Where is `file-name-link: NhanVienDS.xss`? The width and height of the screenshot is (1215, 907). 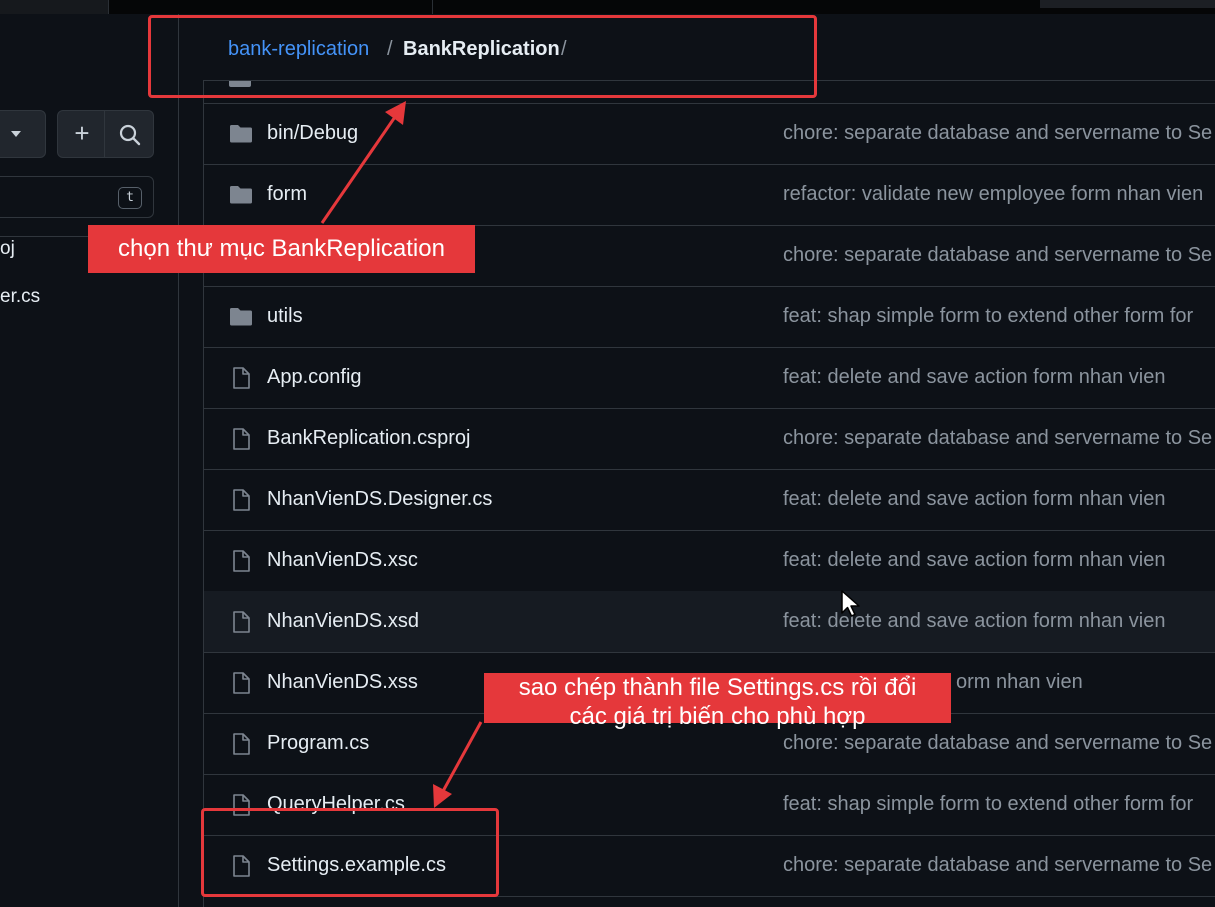
file-name-link: NhanVienDS.xss is located at coordinates (342, 682).